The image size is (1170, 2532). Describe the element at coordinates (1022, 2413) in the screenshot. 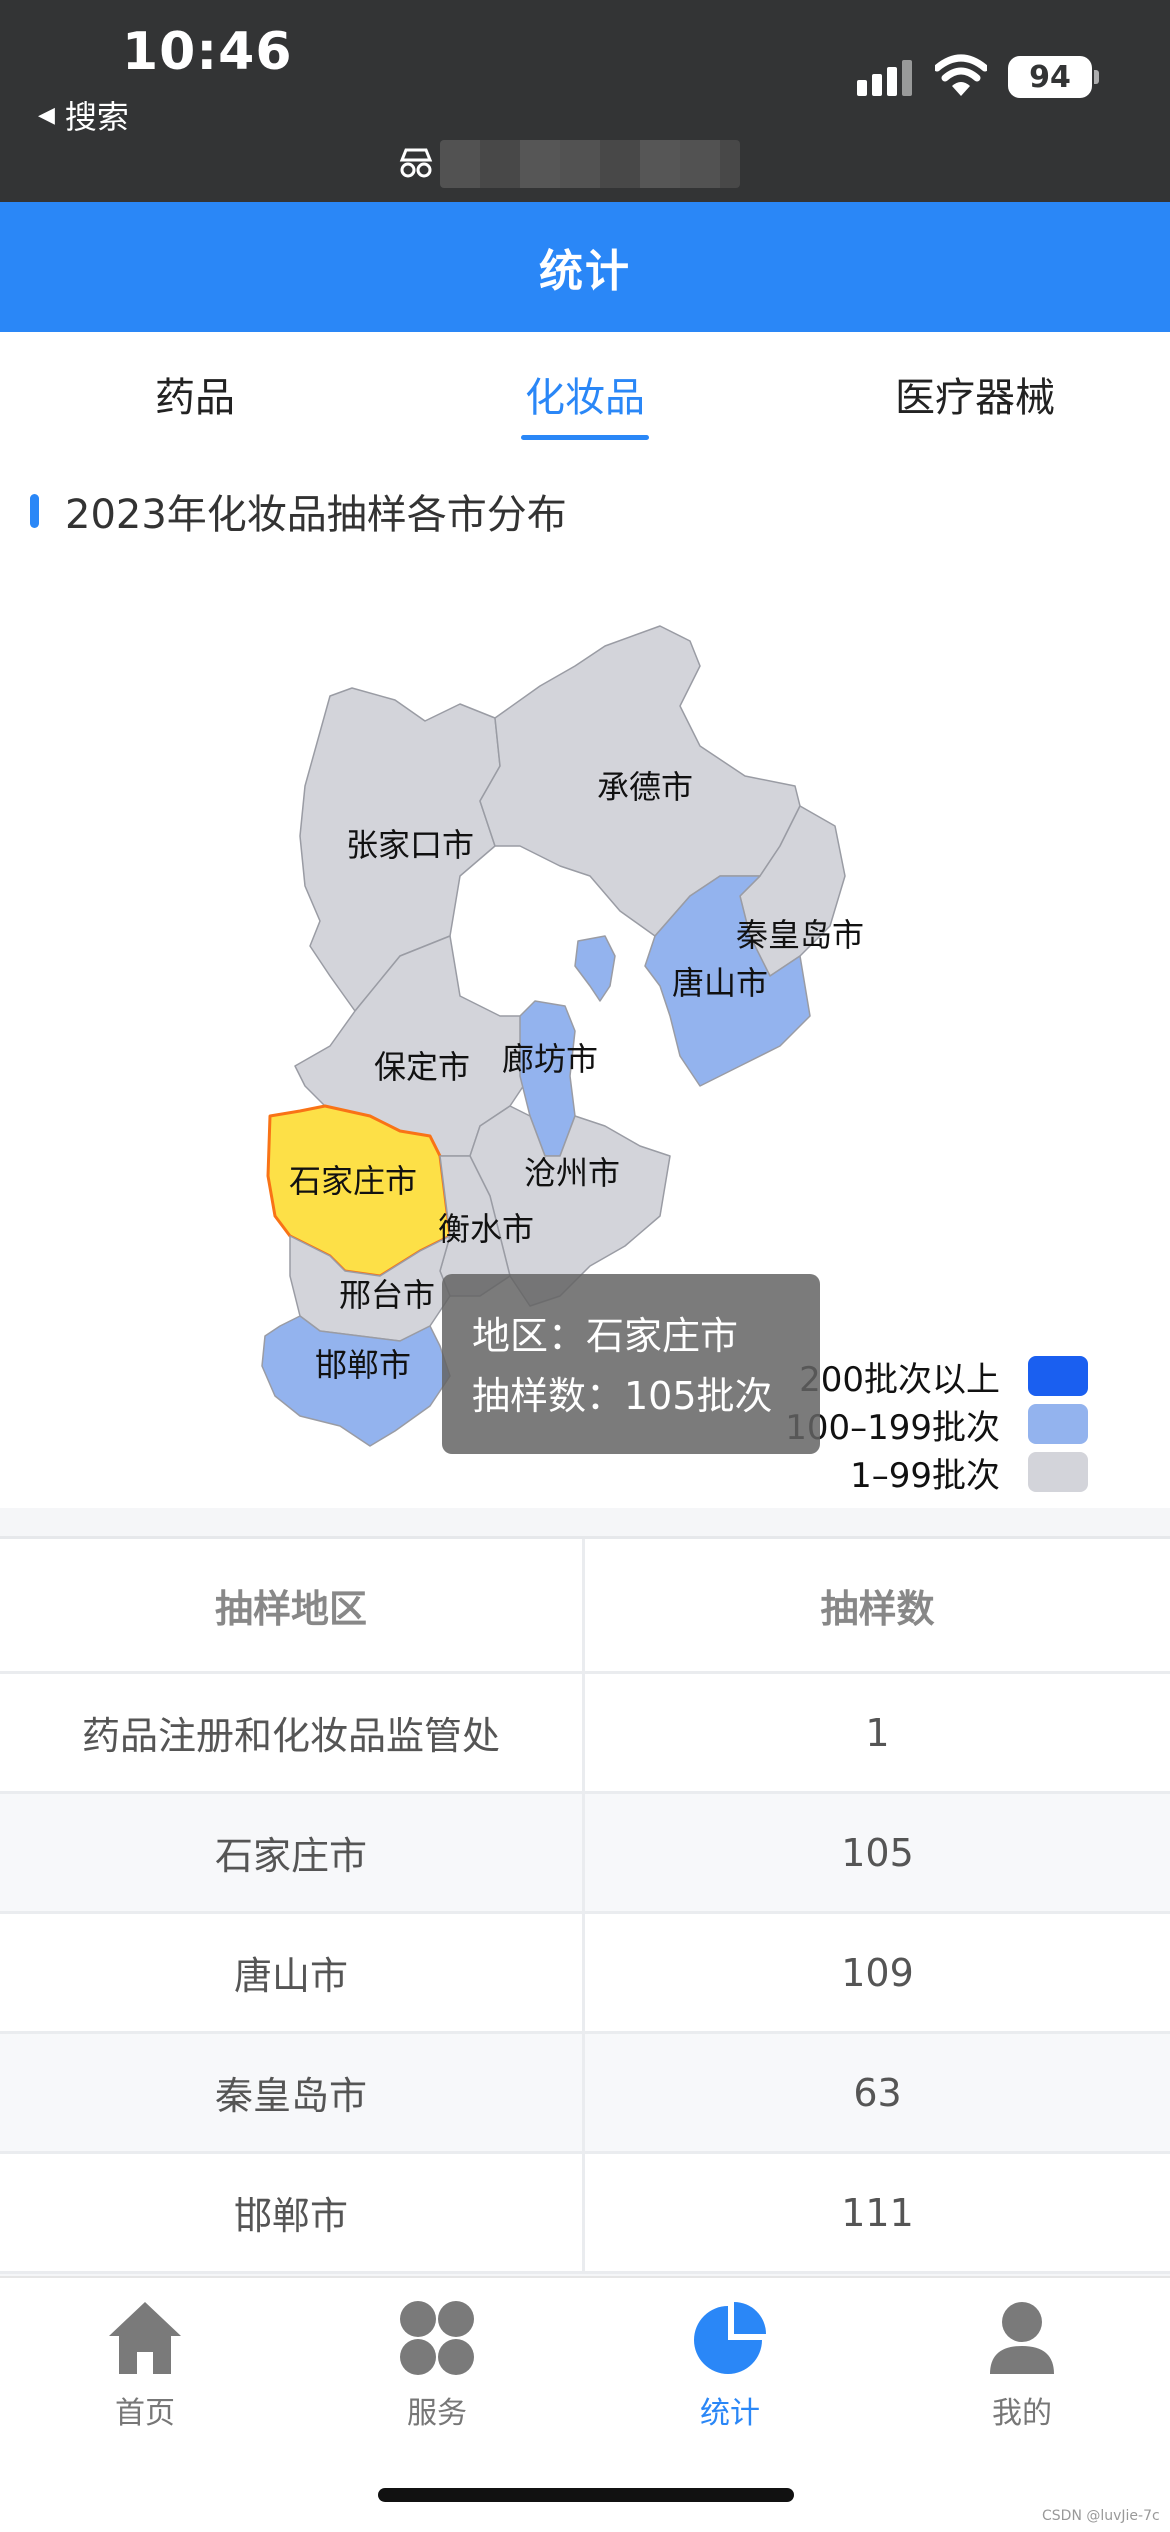

I see `nav-profile-label: 我的` at that location.